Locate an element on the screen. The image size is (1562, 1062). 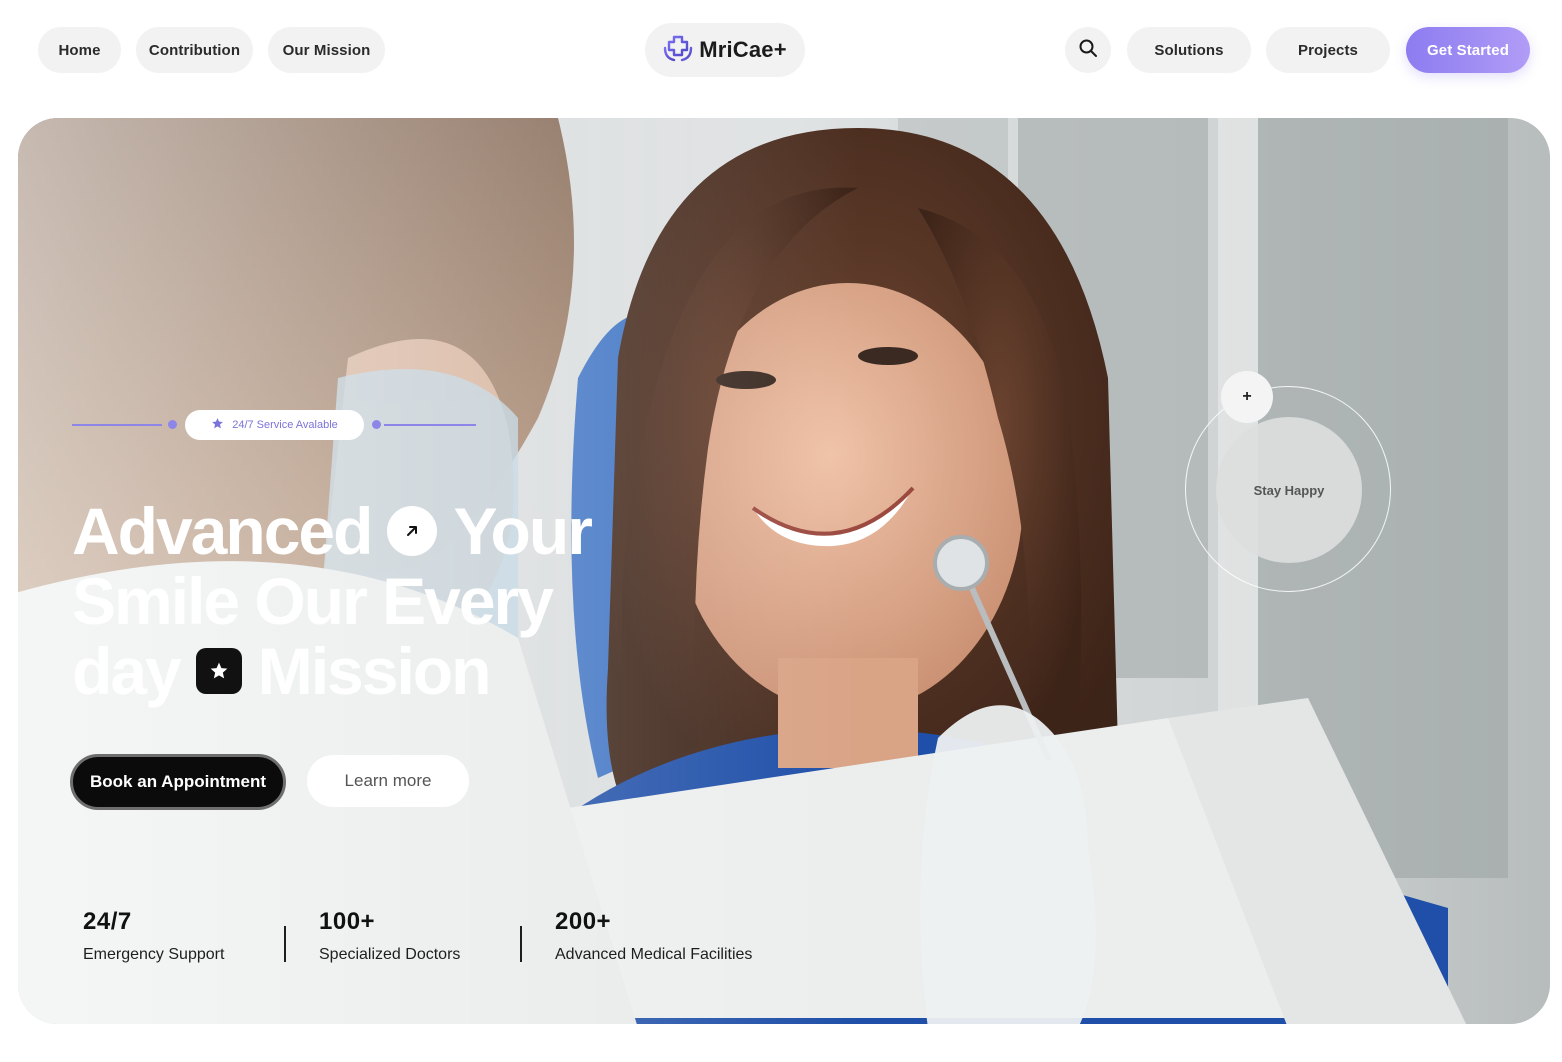
service-badge-text: 24/7 Service Avalable is located at coordinates (285, 425).